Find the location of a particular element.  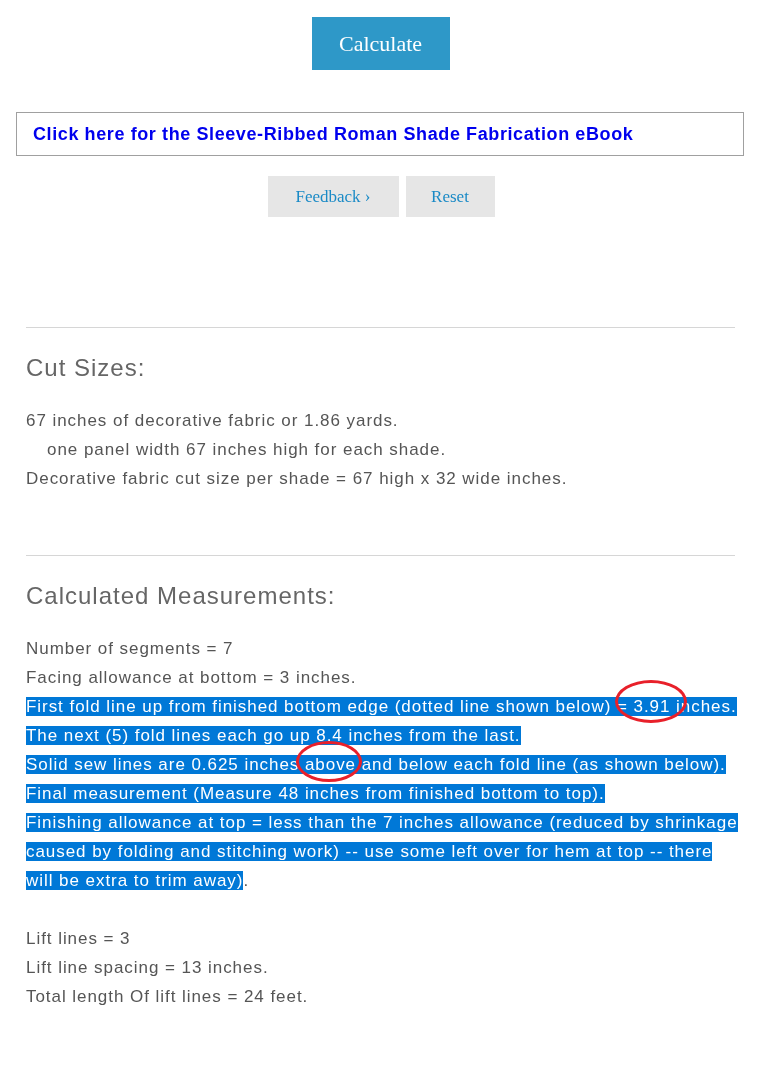

text-line: Lift line spacing = 13 inches. is located at coordinates (148, 968).